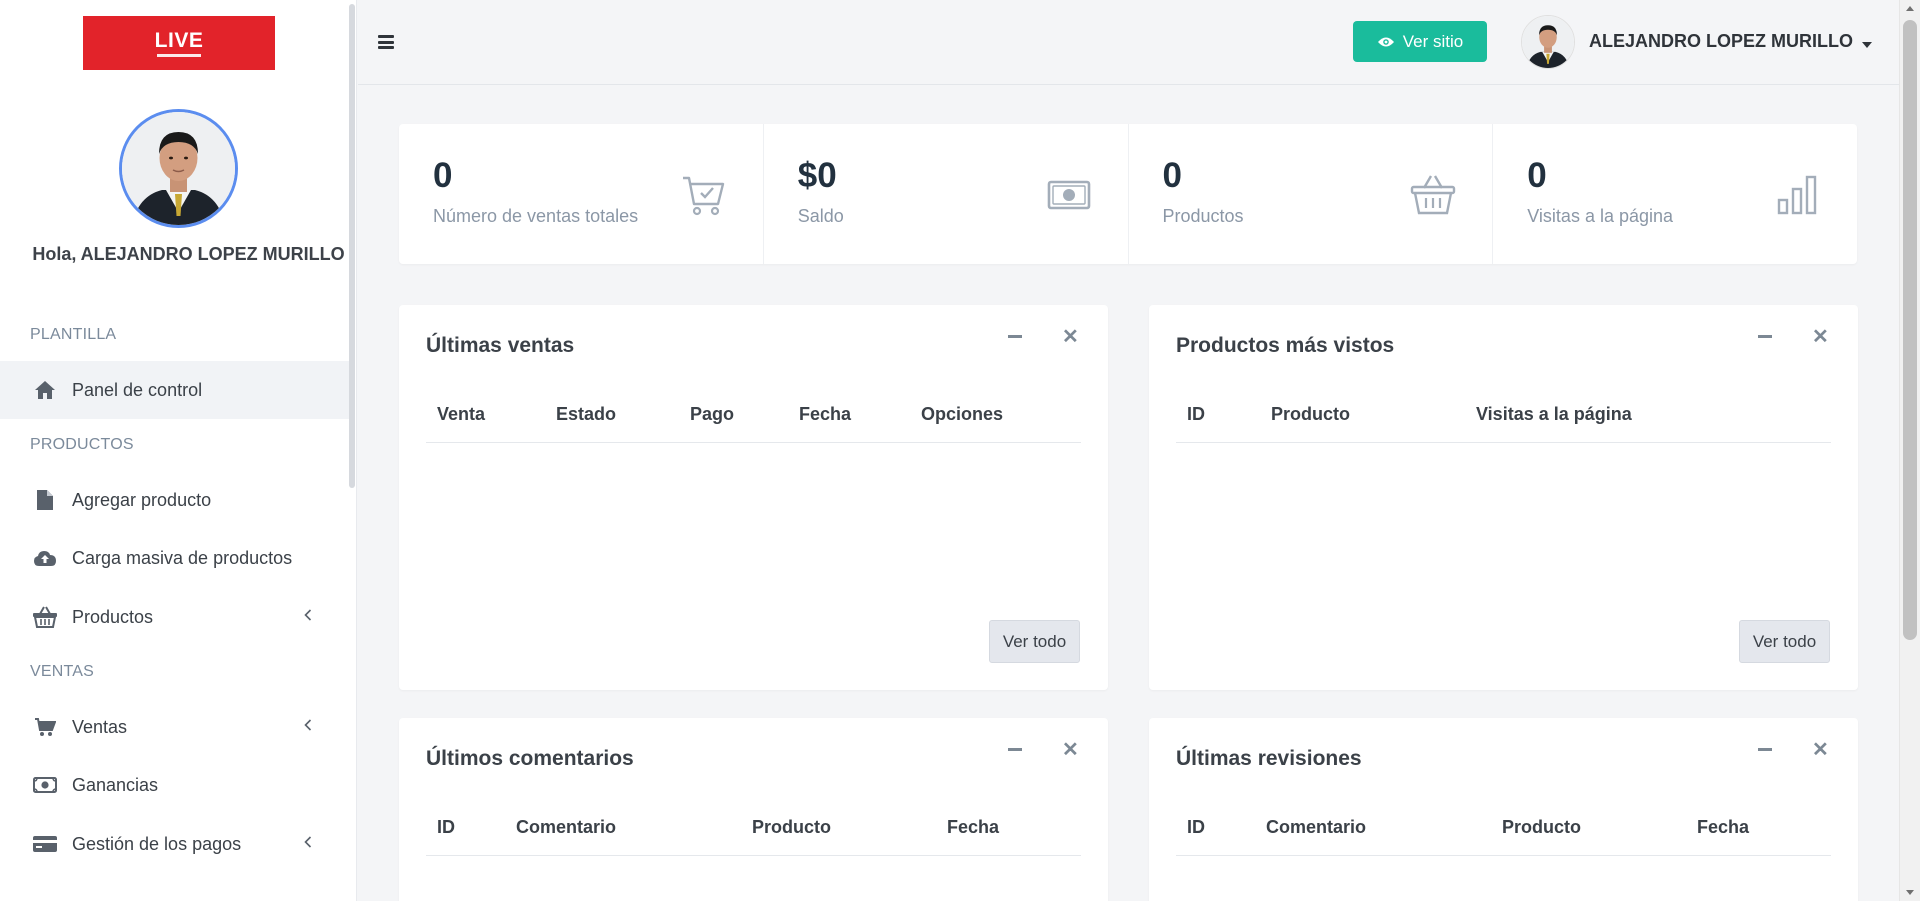 The image size is (1920, 901). Describe the element at coordinates (712, 414) in the screenshot. I see `column-header: Pago` at that location.